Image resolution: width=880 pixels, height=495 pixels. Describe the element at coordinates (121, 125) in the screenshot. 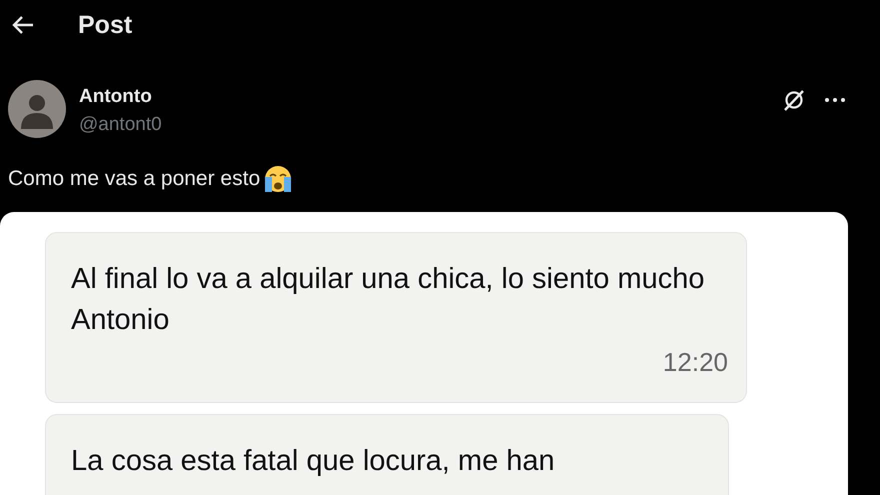

I see `author-handle: @antont0` at that location.